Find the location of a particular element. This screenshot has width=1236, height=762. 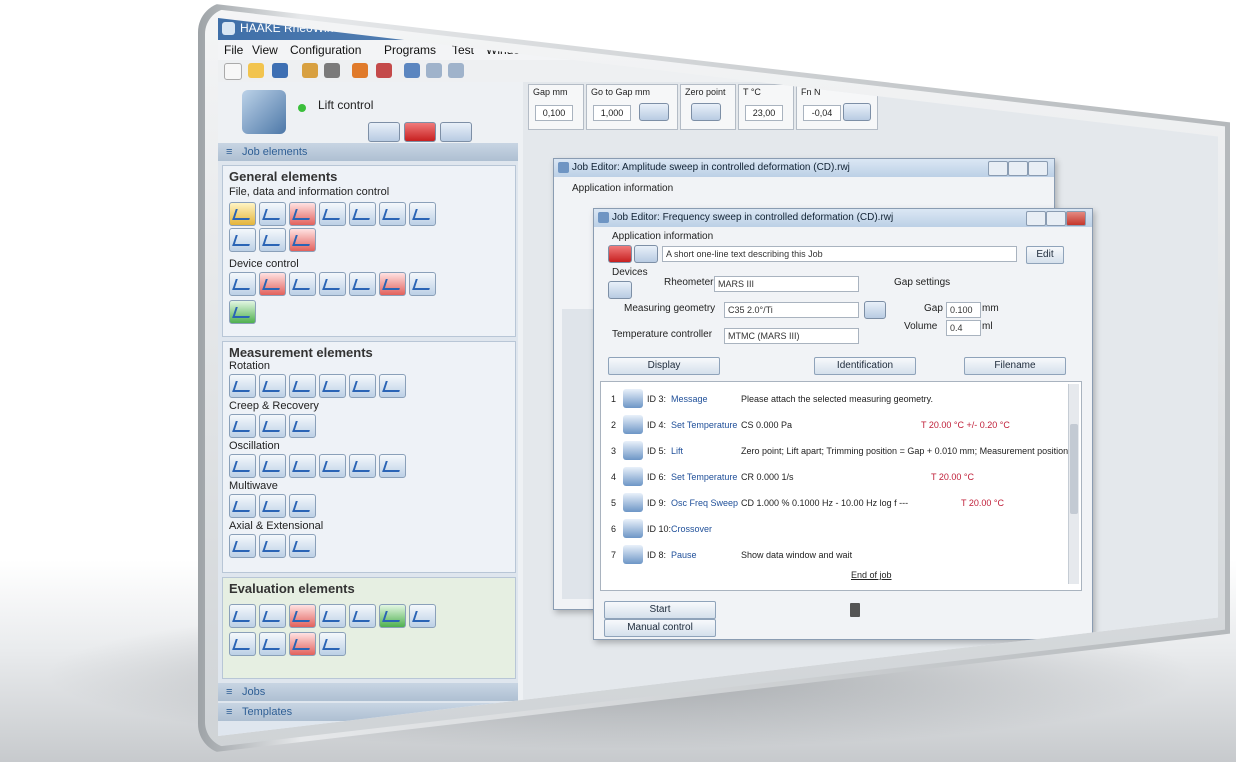

lift-up-button is located at coordinates (456, 132).